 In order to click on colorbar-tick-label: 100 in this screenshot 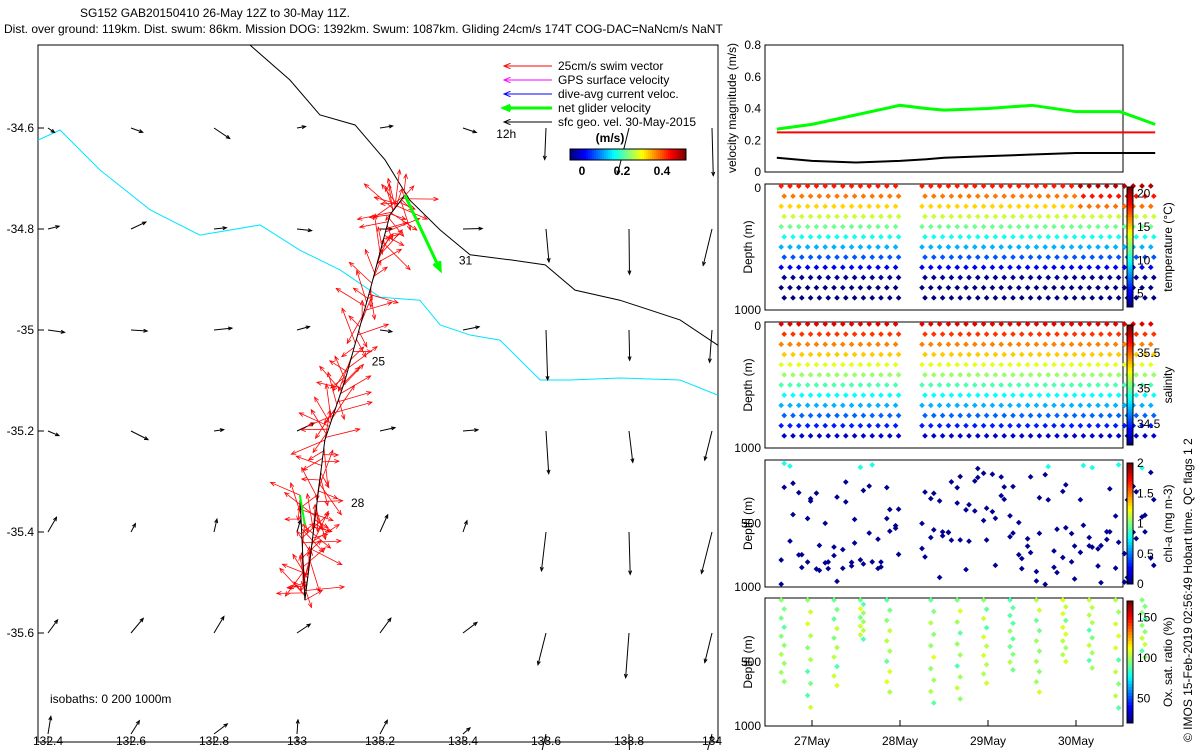, I will do `click(1147, 658)`.